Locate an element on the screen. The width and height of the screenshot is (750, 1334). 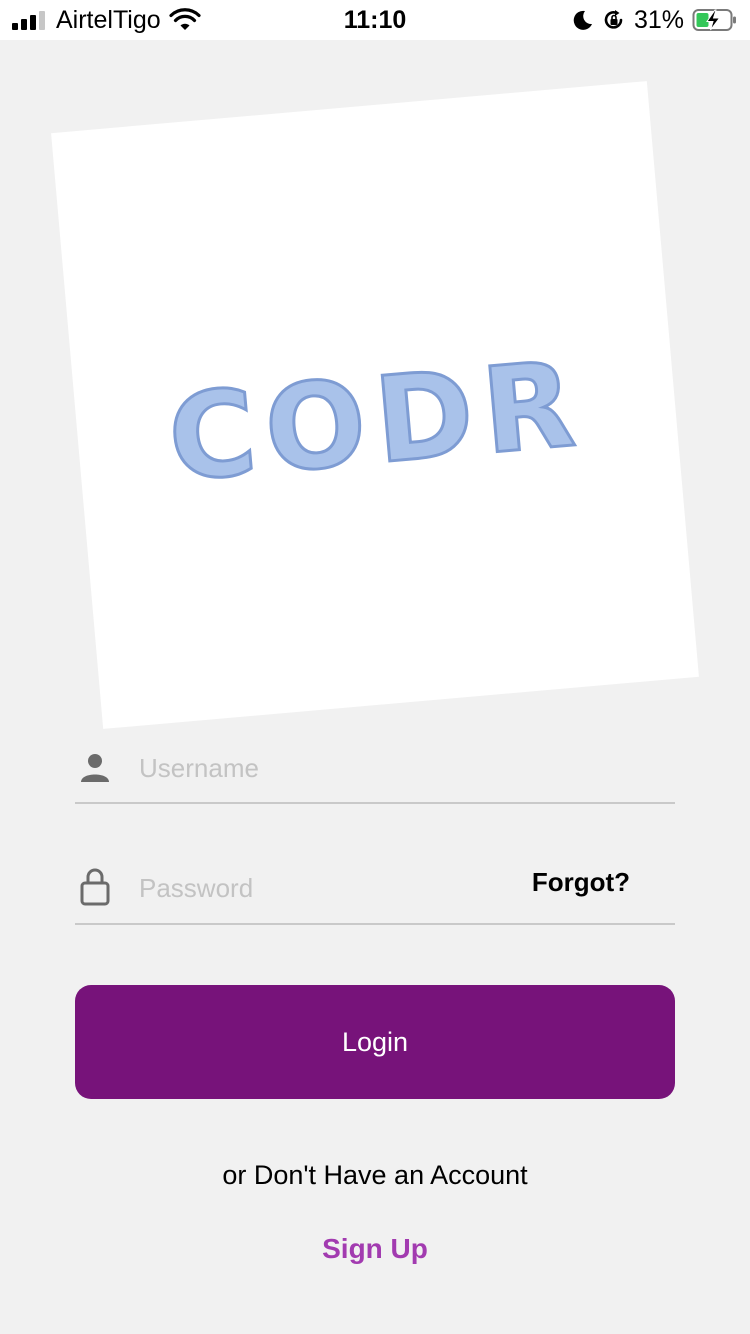
rotation-lock-icon is located at coordinates (613, 19).